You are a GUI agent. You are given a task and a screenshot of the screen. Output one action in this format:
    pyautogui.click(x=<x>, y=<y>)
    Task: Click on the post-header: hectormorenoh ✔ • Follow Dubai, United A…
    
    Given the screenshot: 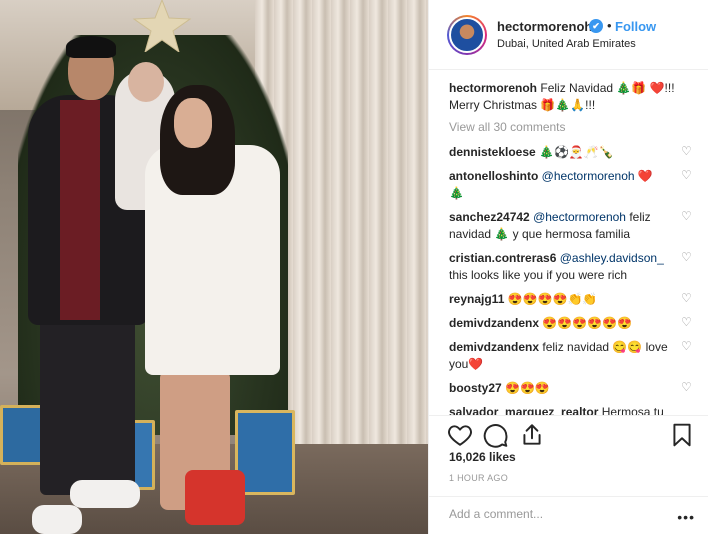 What is the action you would take?
    pyautogui.click(x=568, y=35)
    